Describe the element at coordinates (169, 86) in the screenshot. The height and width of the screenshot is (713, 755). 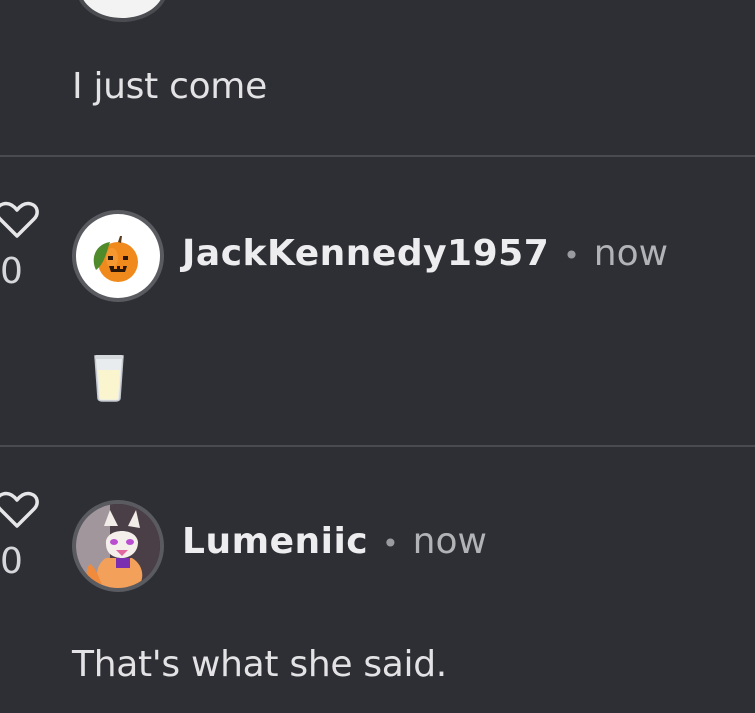
I see `comment-text: I just come` at that location.